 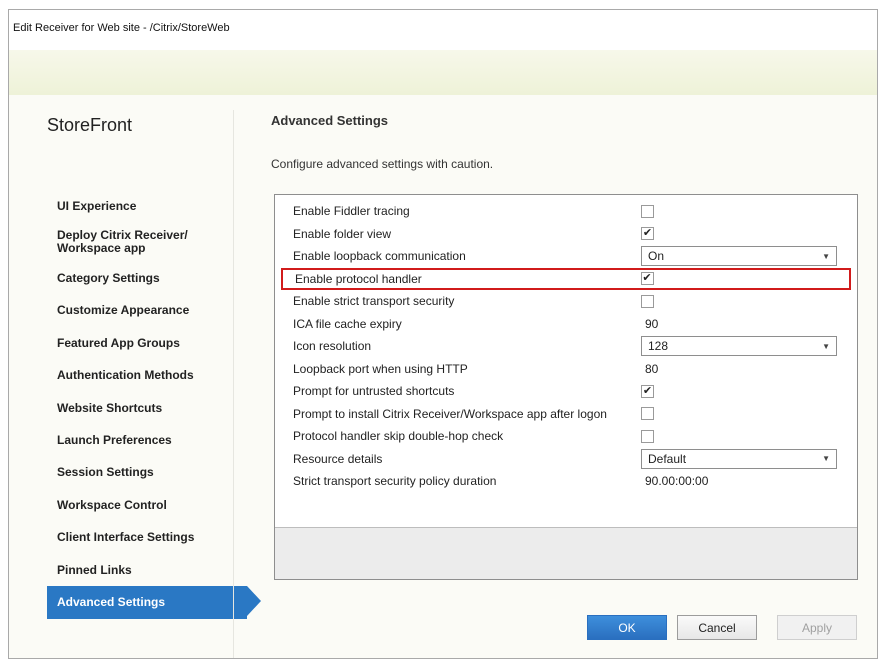 I want to click on ok-button: OK, so click(x=627, y=627).